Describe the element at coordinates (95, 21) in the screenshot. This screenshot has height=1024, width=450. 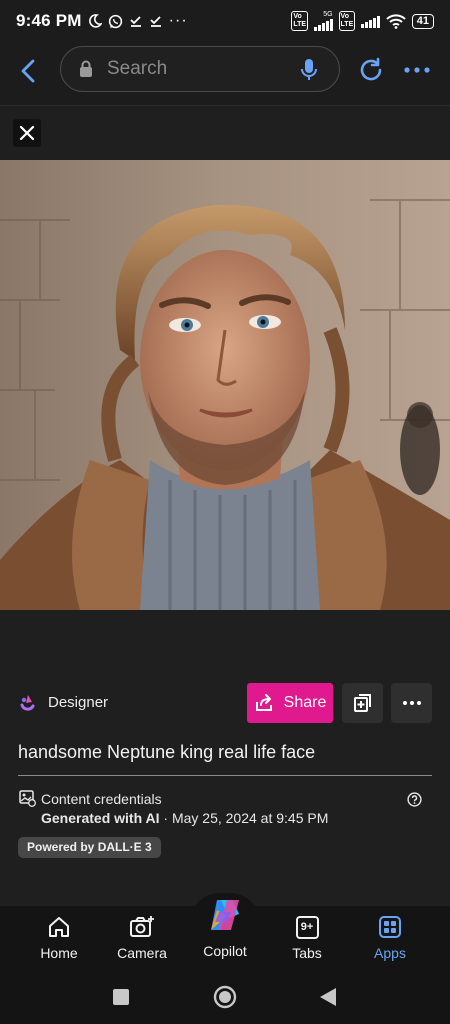
I see `moon-icon` at that location.